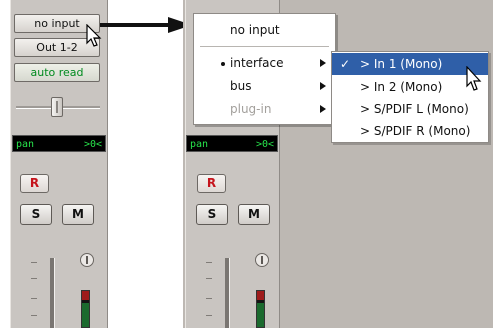 Image resolution: width=493 pixels, height=328 pixels. Describe the element at coordinates (264, 46) in the screenshot. I see `menu-separator` at that location.